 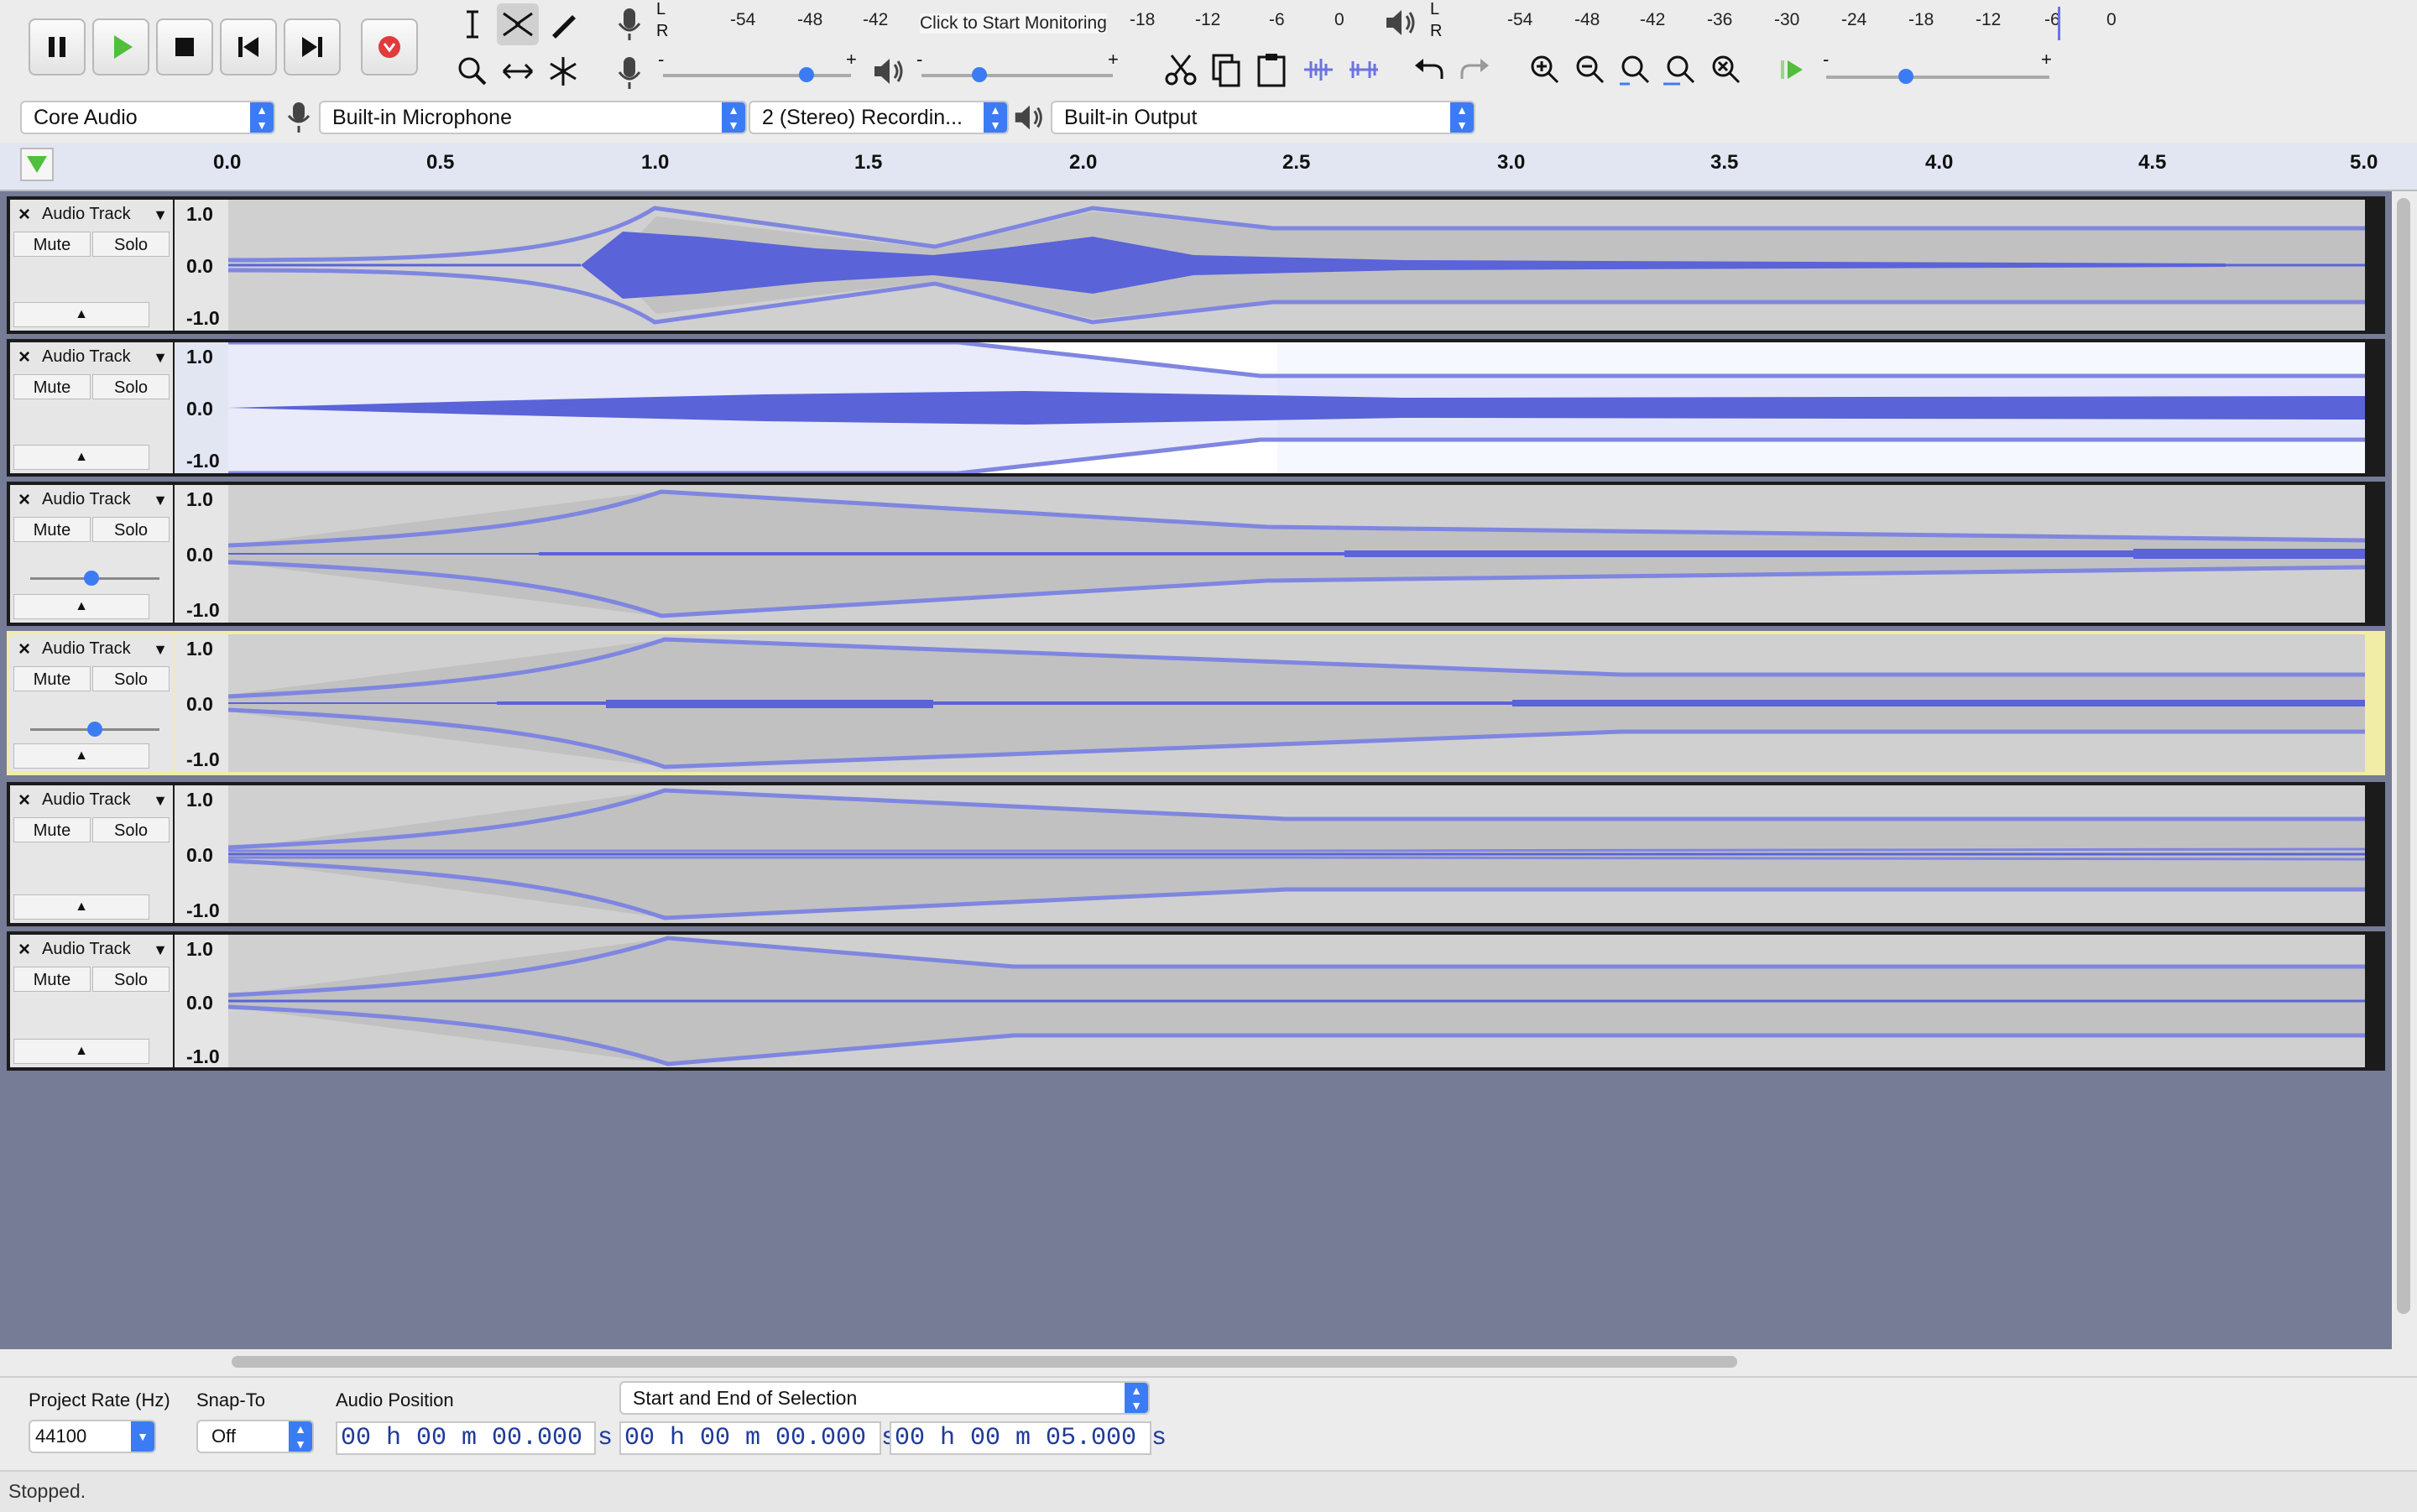 I want to click on snap-to-select: Off ▲ ▼, so click(x=255, y=1437).